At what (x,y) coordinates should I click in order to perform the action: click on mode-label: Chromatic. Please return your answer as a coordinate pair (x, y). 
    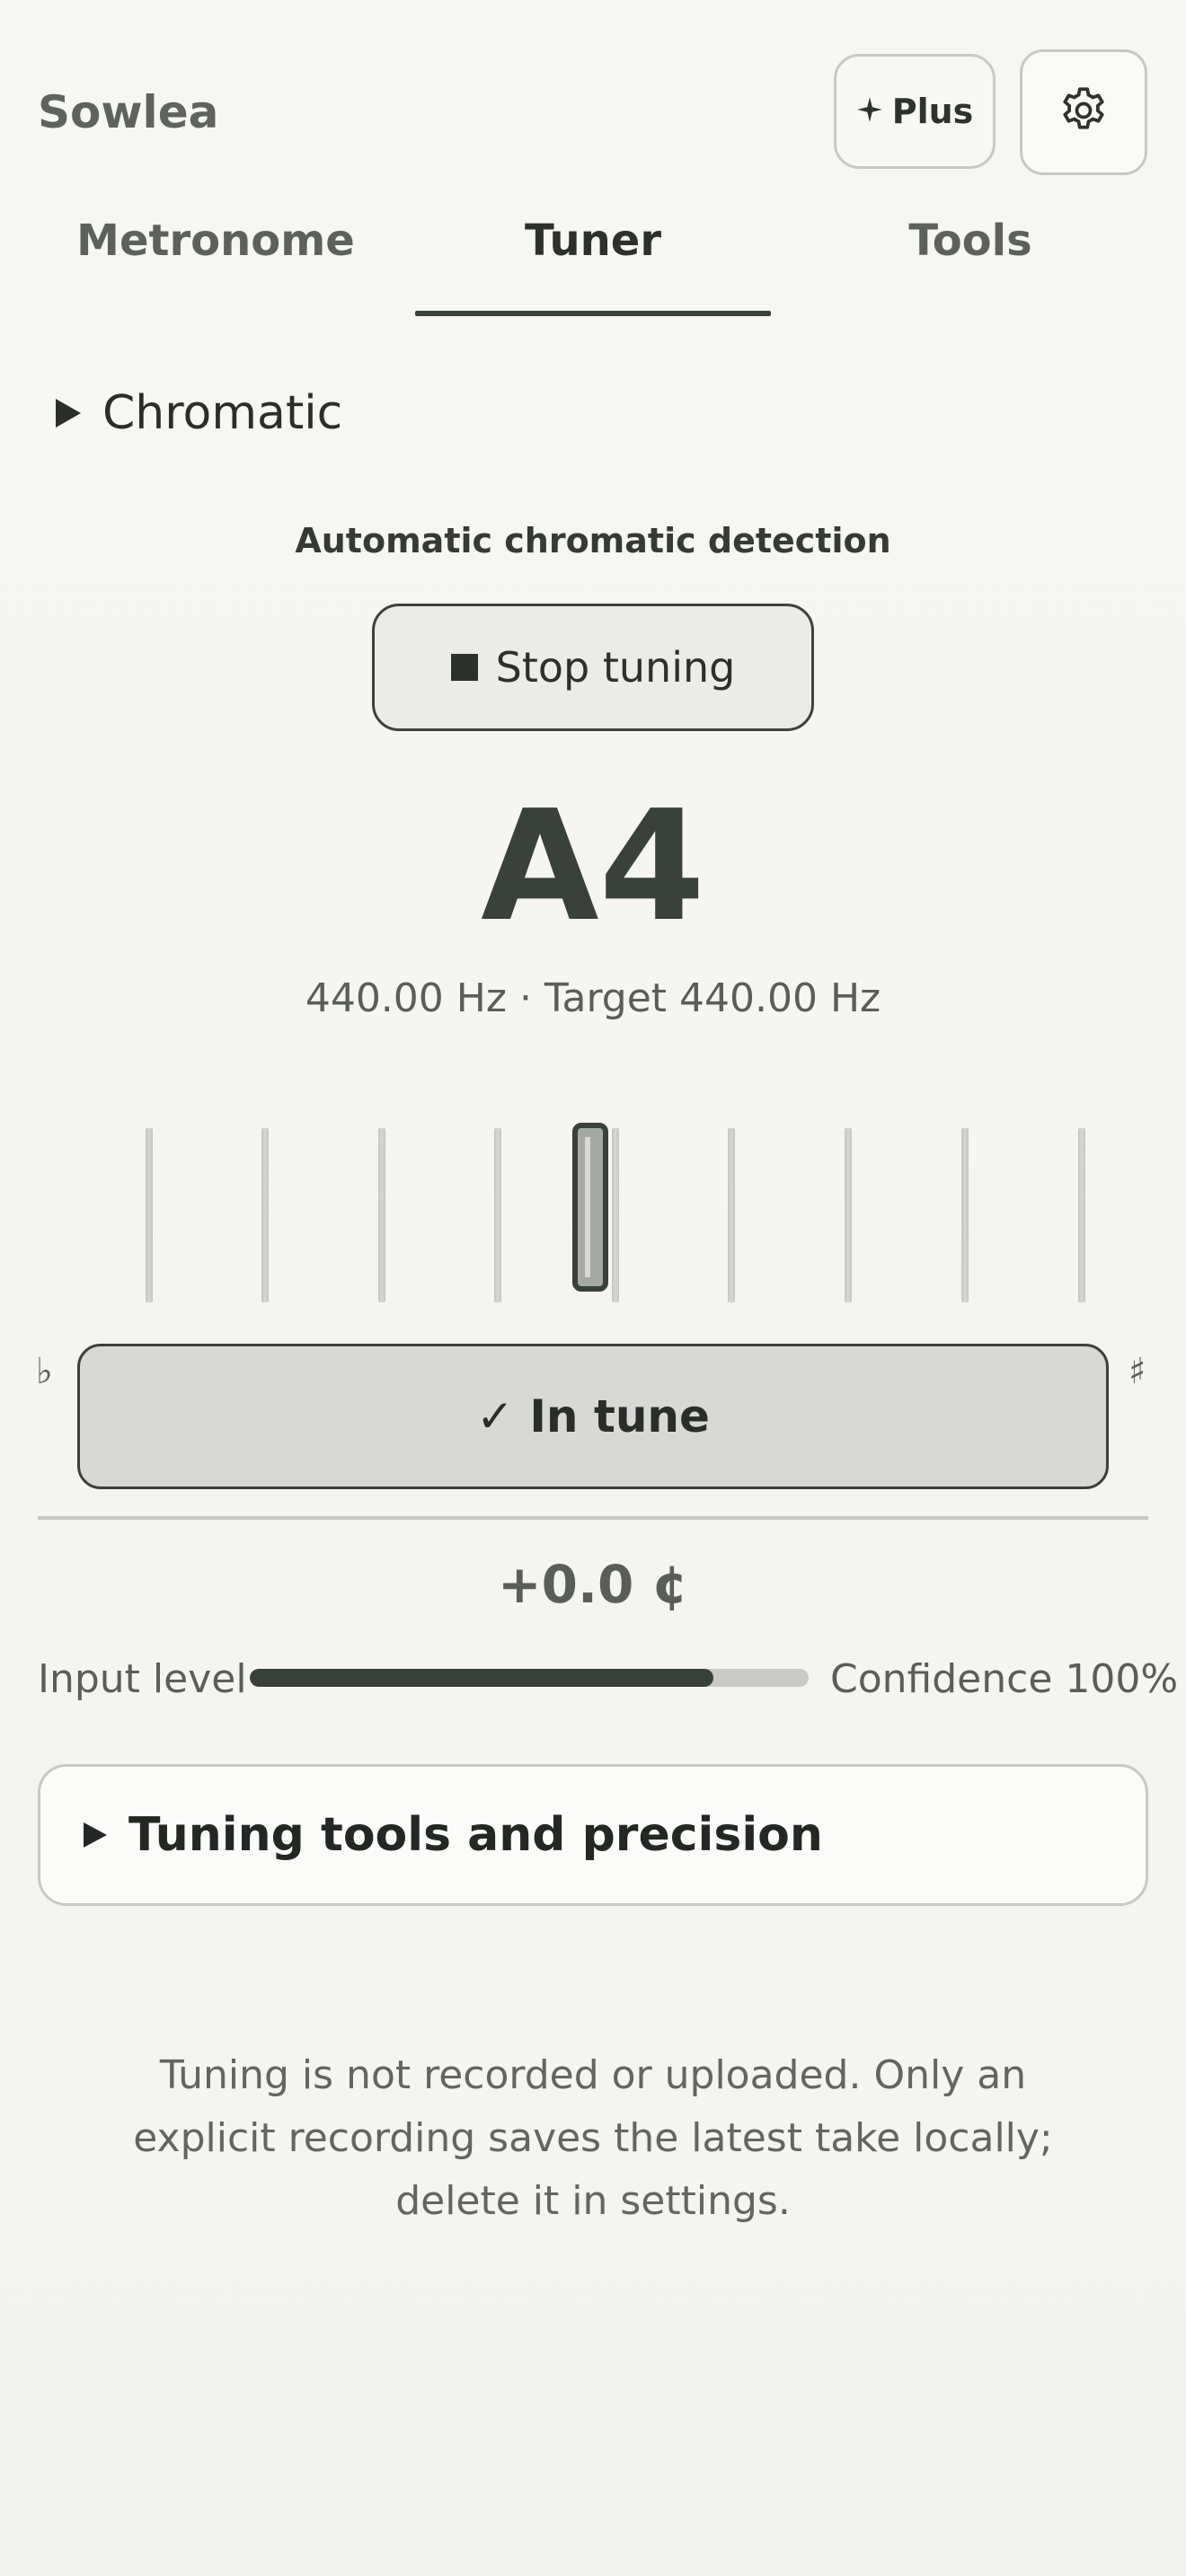
    Looking at the image, I should click on (222, 413).